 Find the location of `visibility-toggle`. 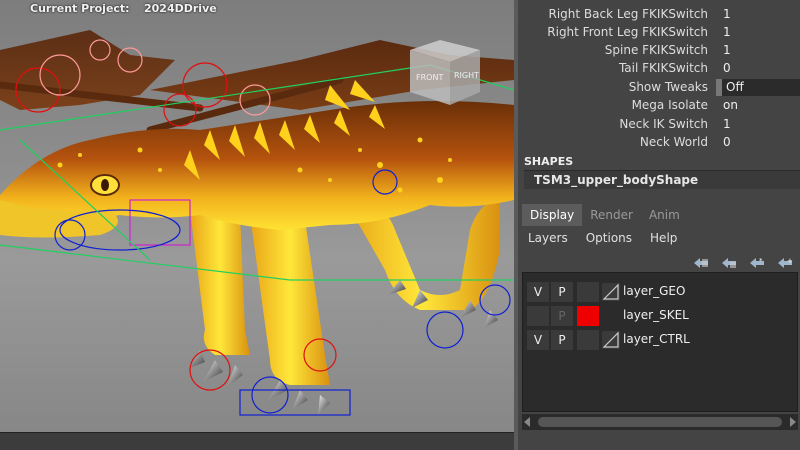

visibility-toggle is located at coordinates (538, 316).